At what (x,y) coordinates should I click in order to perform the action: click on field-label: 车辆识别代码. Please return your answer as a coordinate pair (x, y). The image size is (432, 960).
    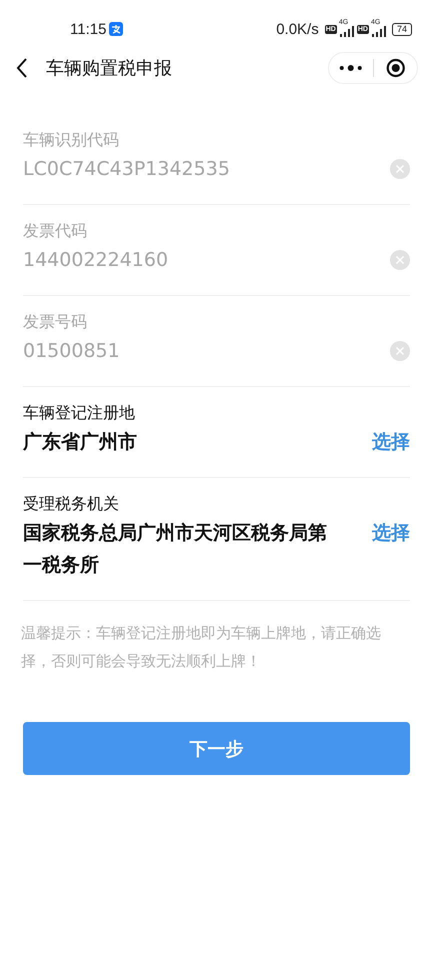
    Looking at the image, I should click on (71, 140).